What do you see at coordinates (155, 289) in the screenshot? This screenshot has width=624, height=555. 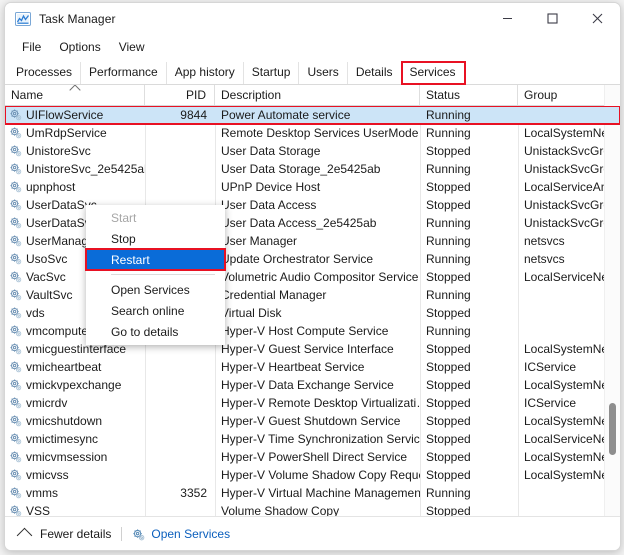 I see `context-menu-item-open-services: Open Services` at bounding box center [155, 289].